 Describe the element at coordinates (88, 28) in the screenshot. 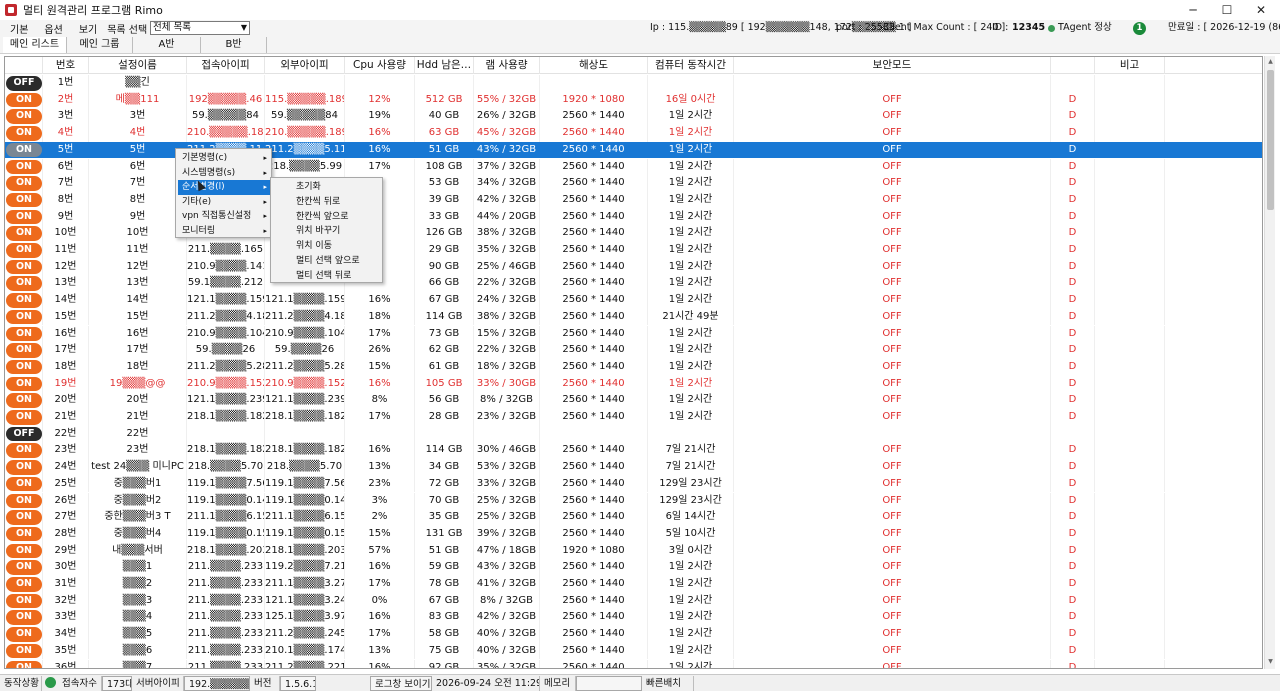

I see `menu-view: 보기` at that location.